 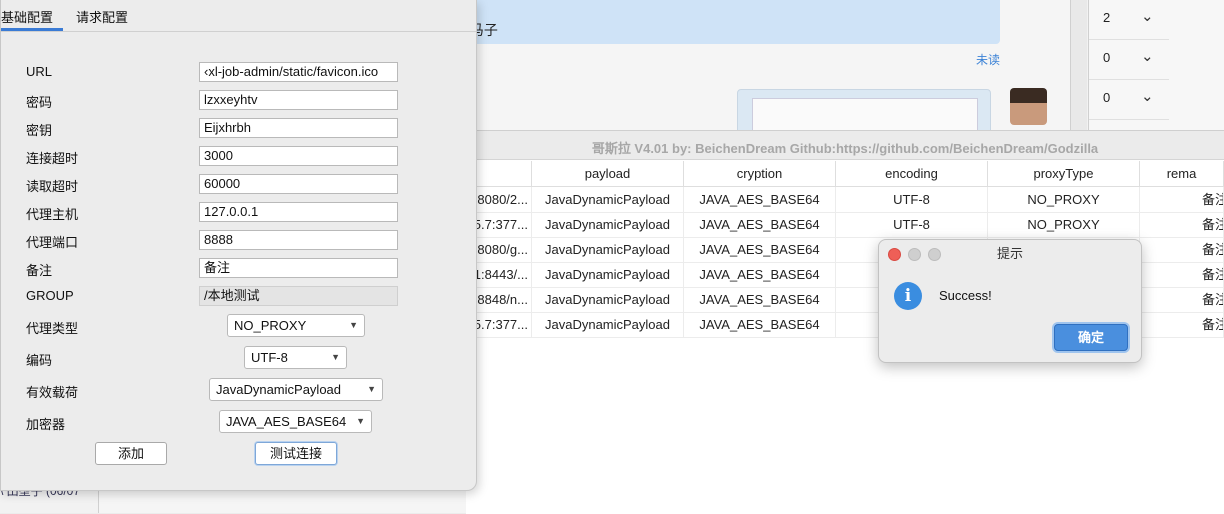 What do you see at coordinates (720, 22) in the screenshot?
I see `message-bubble` at bounding box center [720, 22].